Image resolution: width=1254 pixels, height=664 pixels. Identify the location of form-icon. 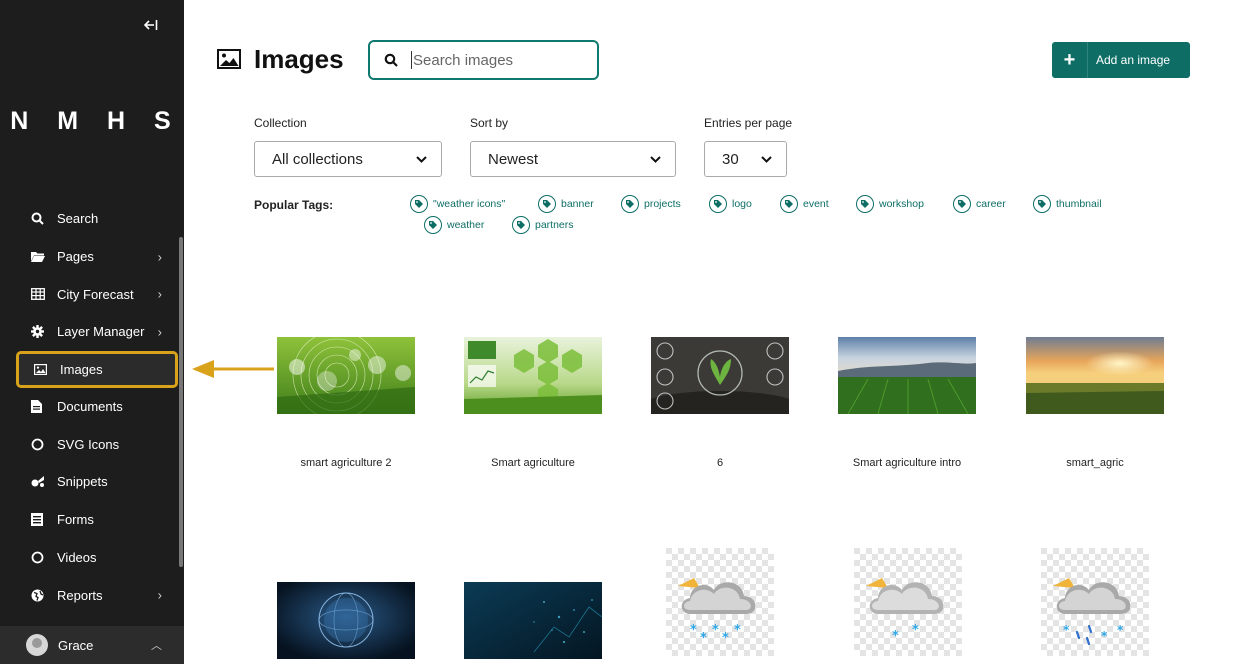
(40, 520).